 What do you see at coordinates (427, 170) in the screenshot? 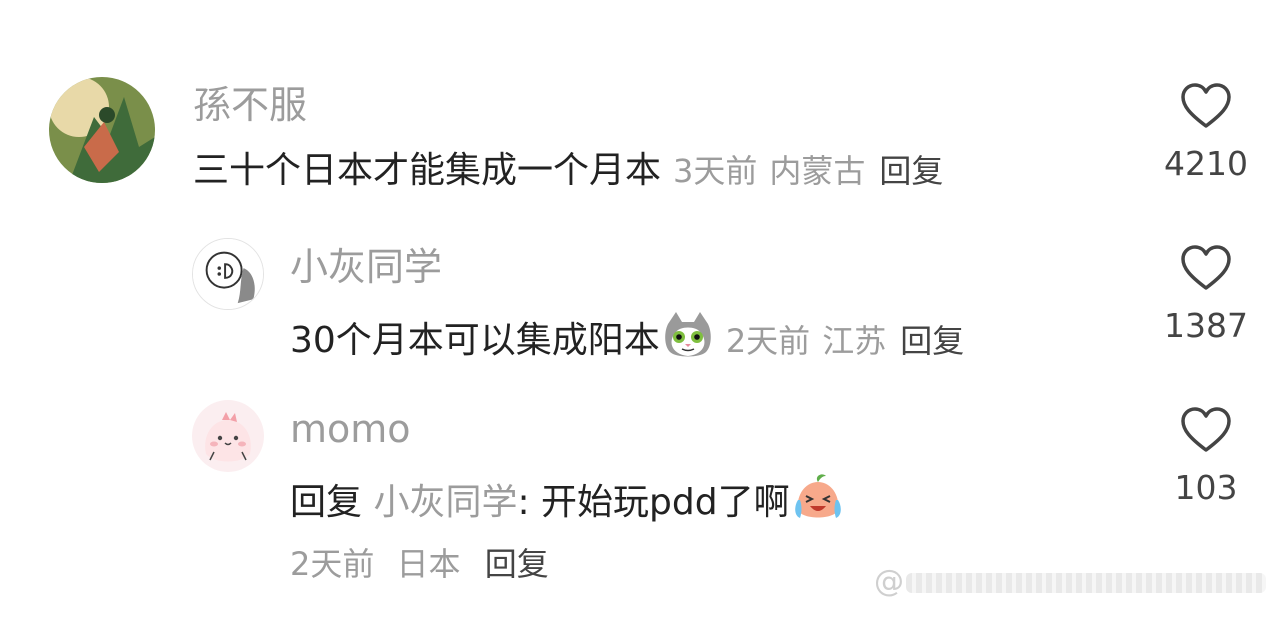
I see `comment-text: 三十个日本才能集成一个月本` at bounding box center [427, 170].